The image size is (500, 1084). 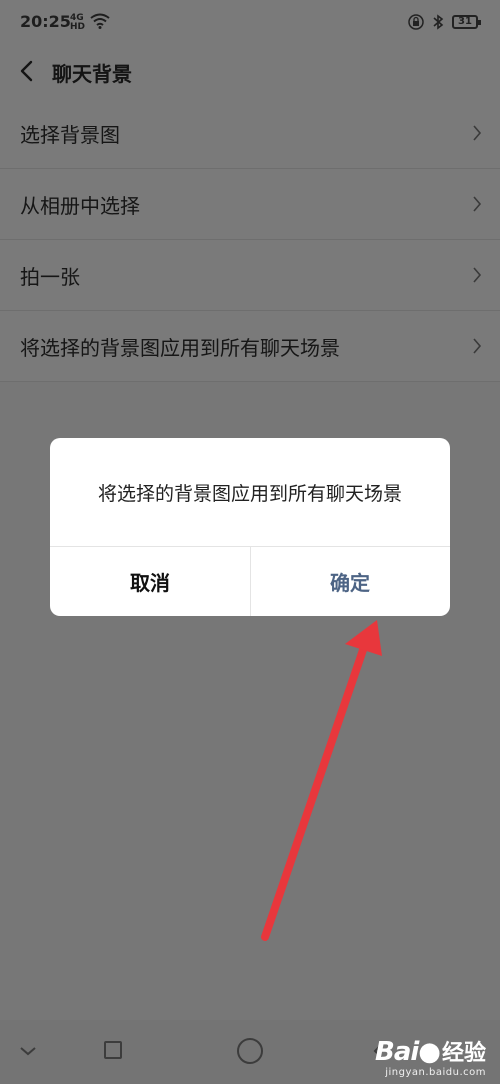 I want to click on nav-home-icon, so click(x=250, y=1051).